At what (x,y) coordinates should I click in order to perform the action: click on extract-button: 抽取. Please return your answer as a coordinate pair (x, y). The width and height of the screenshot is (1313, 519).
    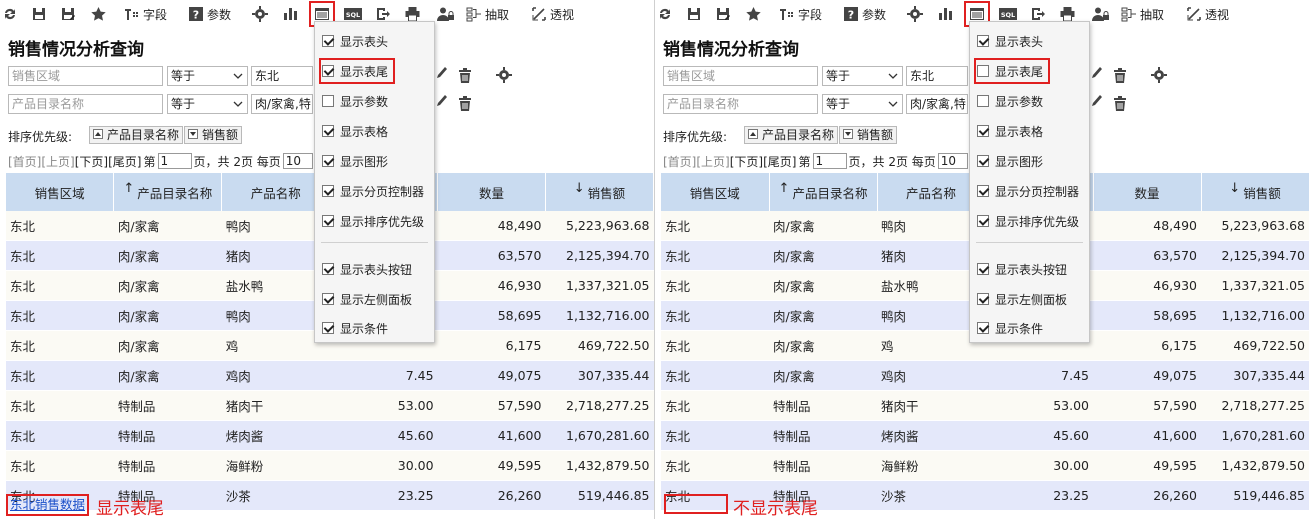
    Looking at the image, I should click on (487, 14).